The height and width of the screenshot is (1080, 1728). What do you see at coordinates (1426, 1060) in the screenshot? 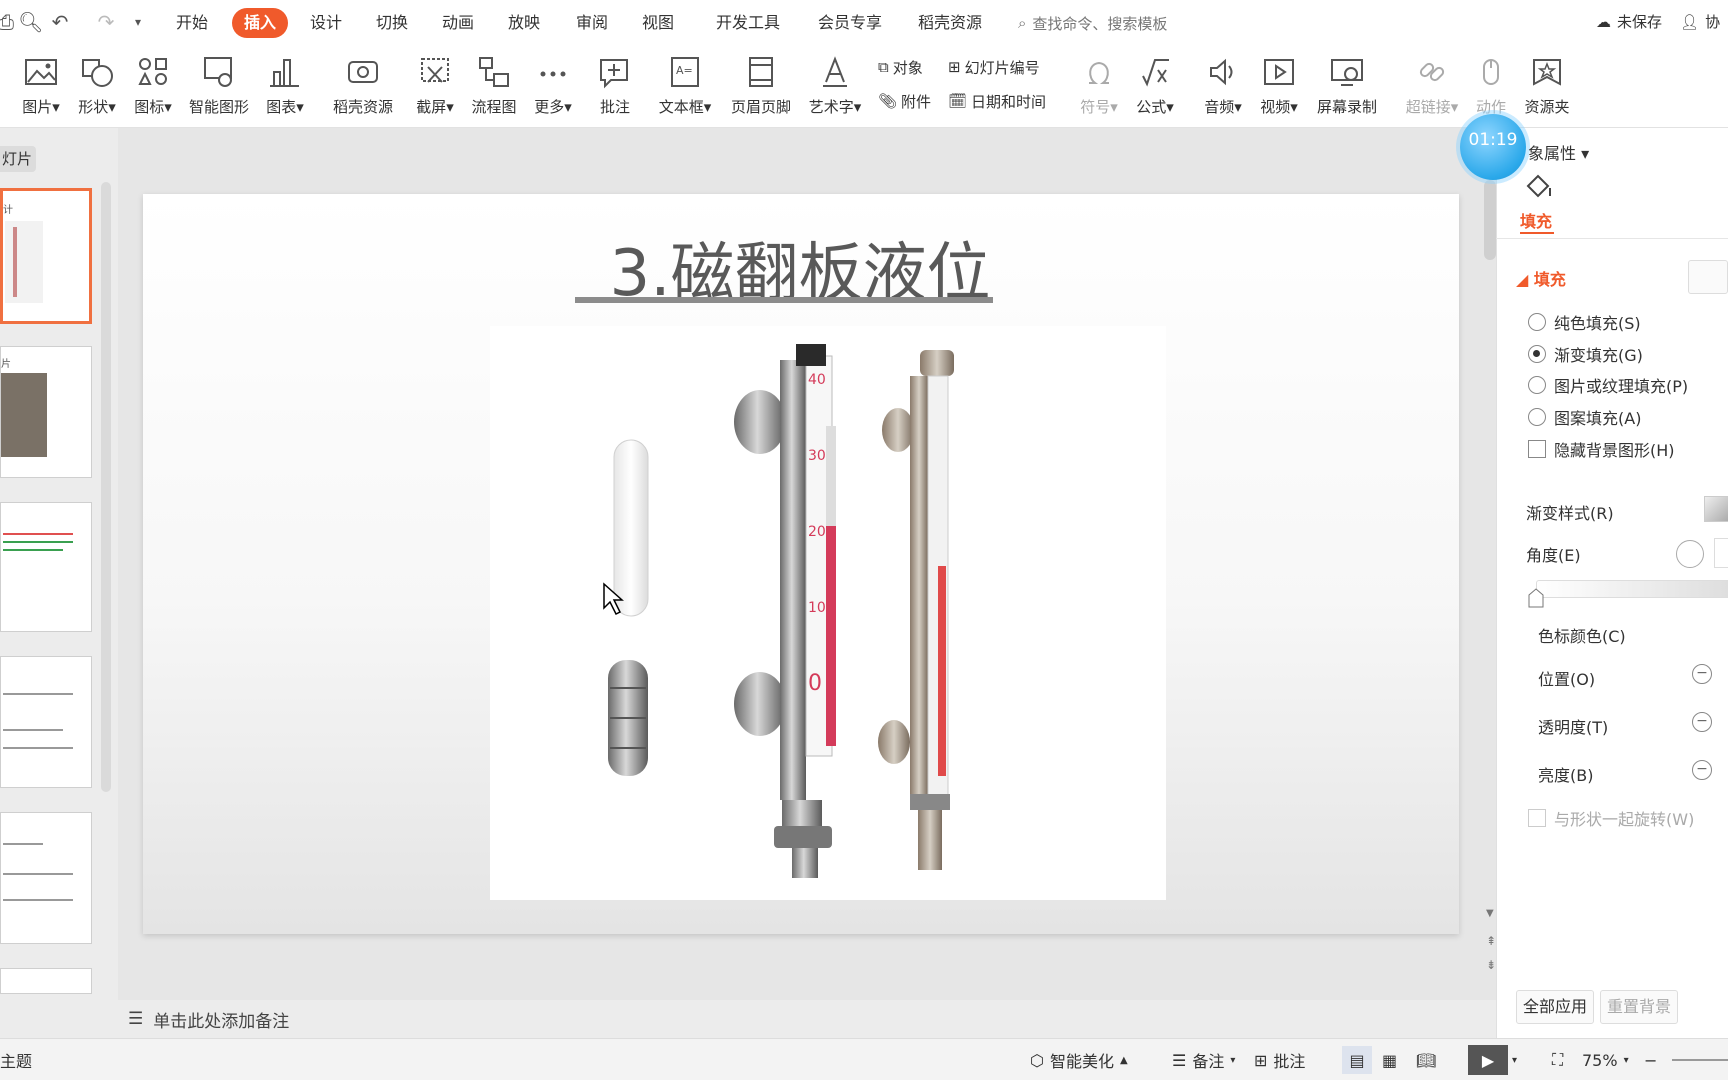
I see `reading-view-button: 📖︎` at bounding box center [1426, 1060].